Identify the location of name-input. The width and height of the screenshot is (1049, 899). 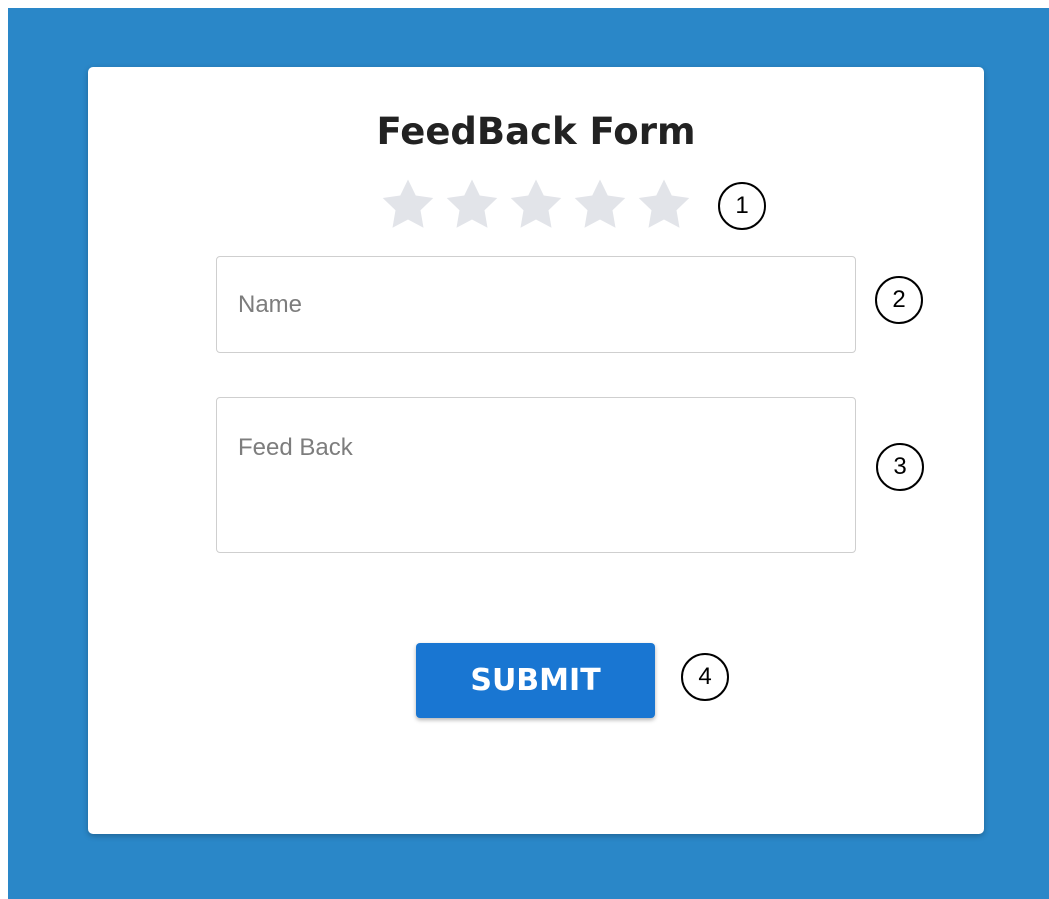
(536, 304).